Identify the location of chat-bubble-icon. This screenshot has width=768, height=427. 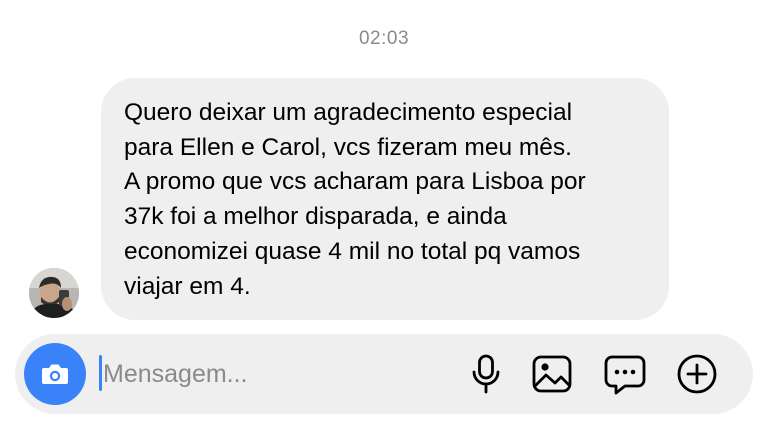
(625, 375).